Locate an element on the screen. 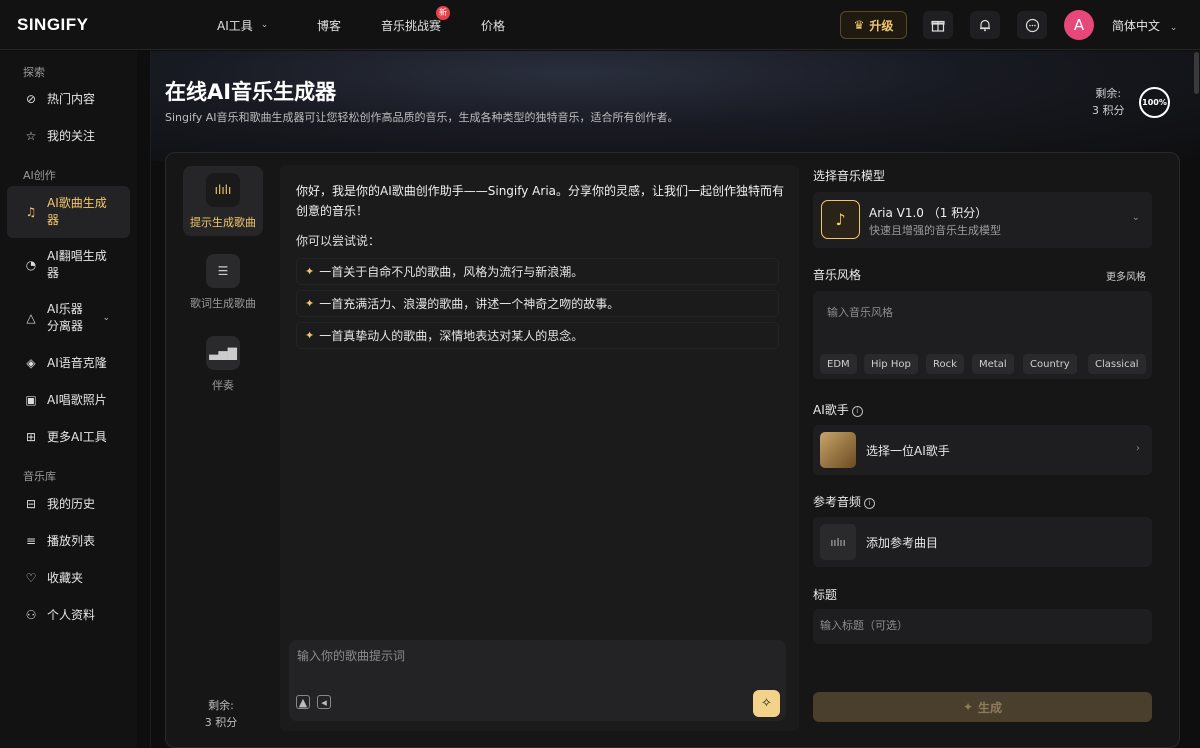 The width and height of the screenshot is (1200, 748). sidebar-item-label: AI翻唱生成器 is located at coordinates (77, 264).